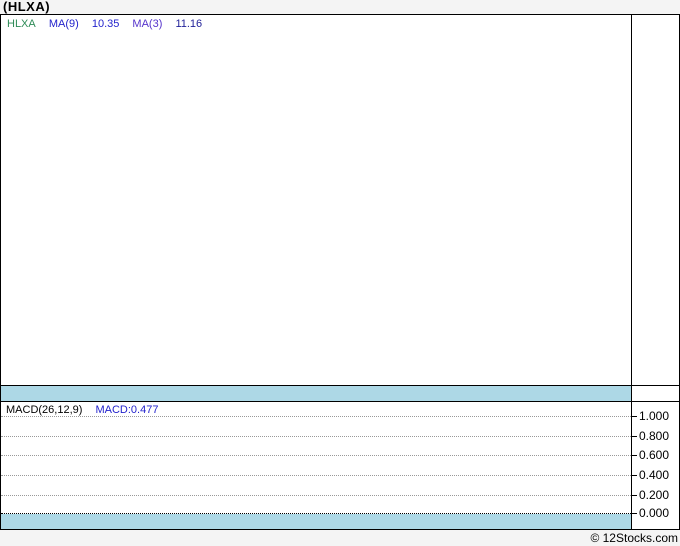  What do you see at coordinates (631, 272) in the screenshot?
I see `axis-divider` at bounding box center [631, 272].